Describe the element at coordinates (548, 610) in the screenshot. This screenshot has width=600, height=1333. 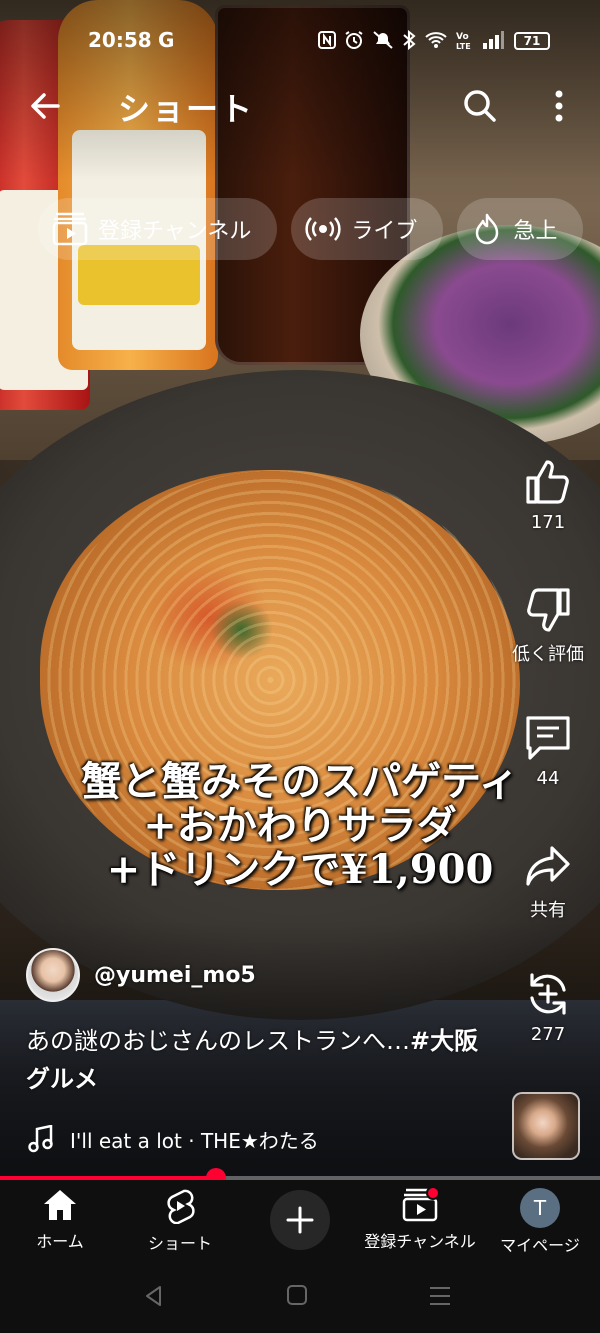
I see `thumbs-down-icon` at that location.